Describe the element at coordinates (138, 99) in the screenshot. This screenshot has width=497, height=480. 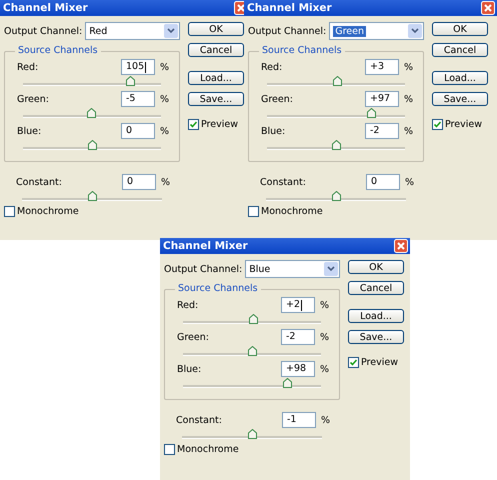
I see `percent-field: -5` at that location.